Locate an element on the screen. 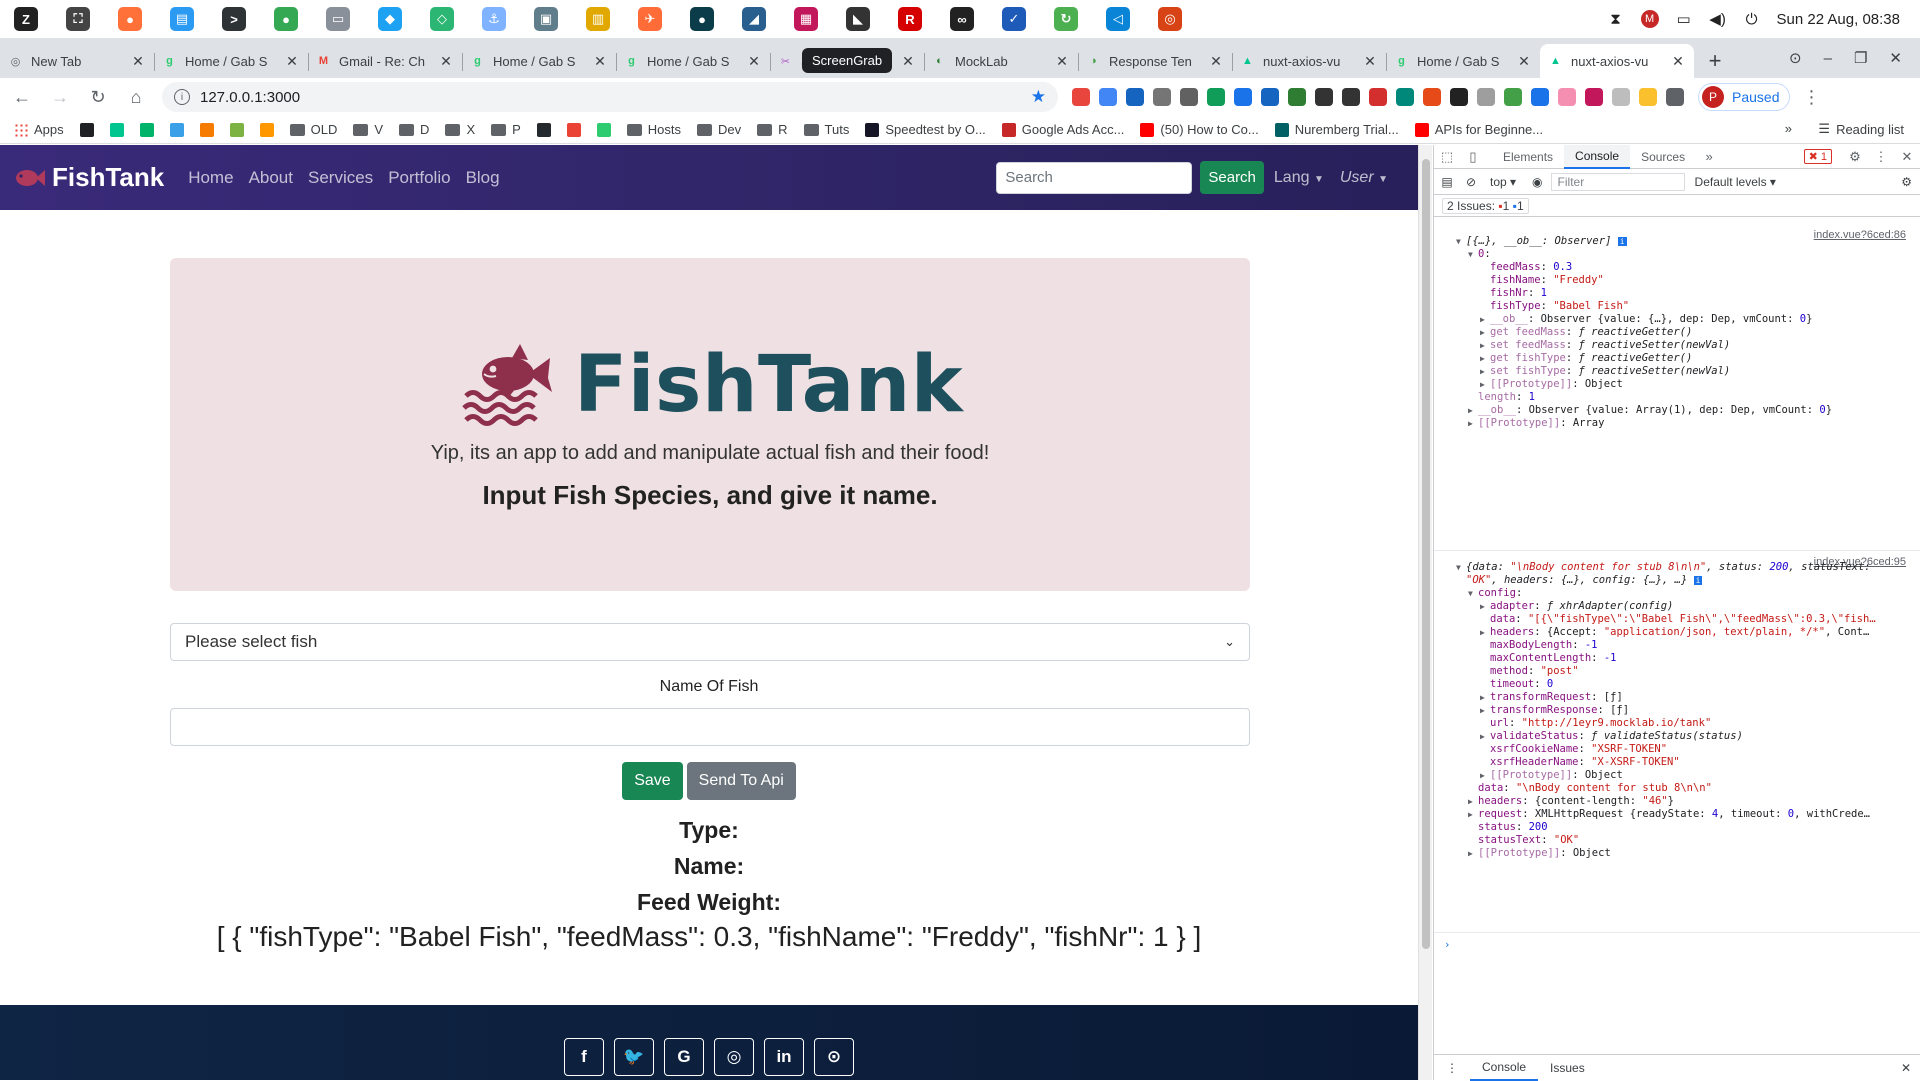 This screenshot has width=1920, height=1081. log-source-link: index.vue?6ced:86 is located at coordinates (1860, 235).